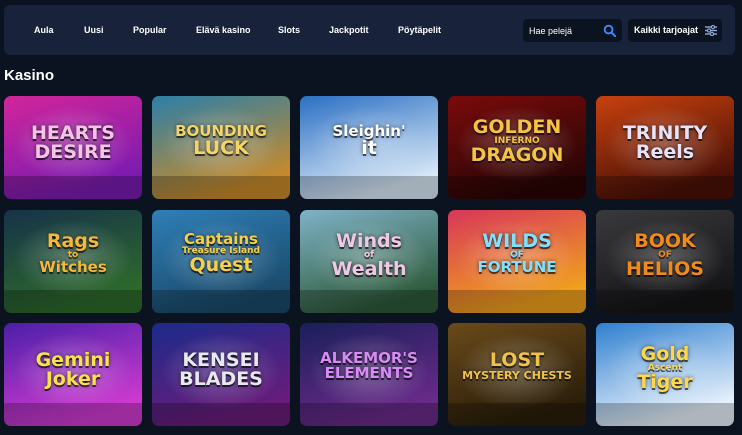  Describe the element at coordinates (517, 360) in the screenshot. I see `game-title-line-1: LOST` at that location.